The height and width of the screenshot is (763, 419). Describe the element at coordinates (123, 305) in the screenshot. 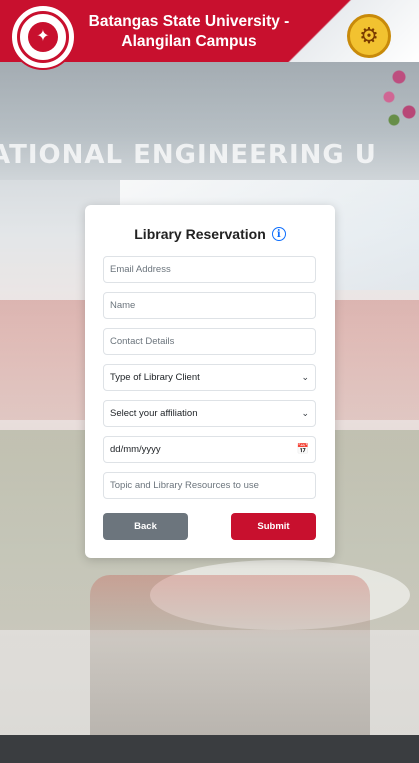

I see `name-placeholder: Name` at that location.